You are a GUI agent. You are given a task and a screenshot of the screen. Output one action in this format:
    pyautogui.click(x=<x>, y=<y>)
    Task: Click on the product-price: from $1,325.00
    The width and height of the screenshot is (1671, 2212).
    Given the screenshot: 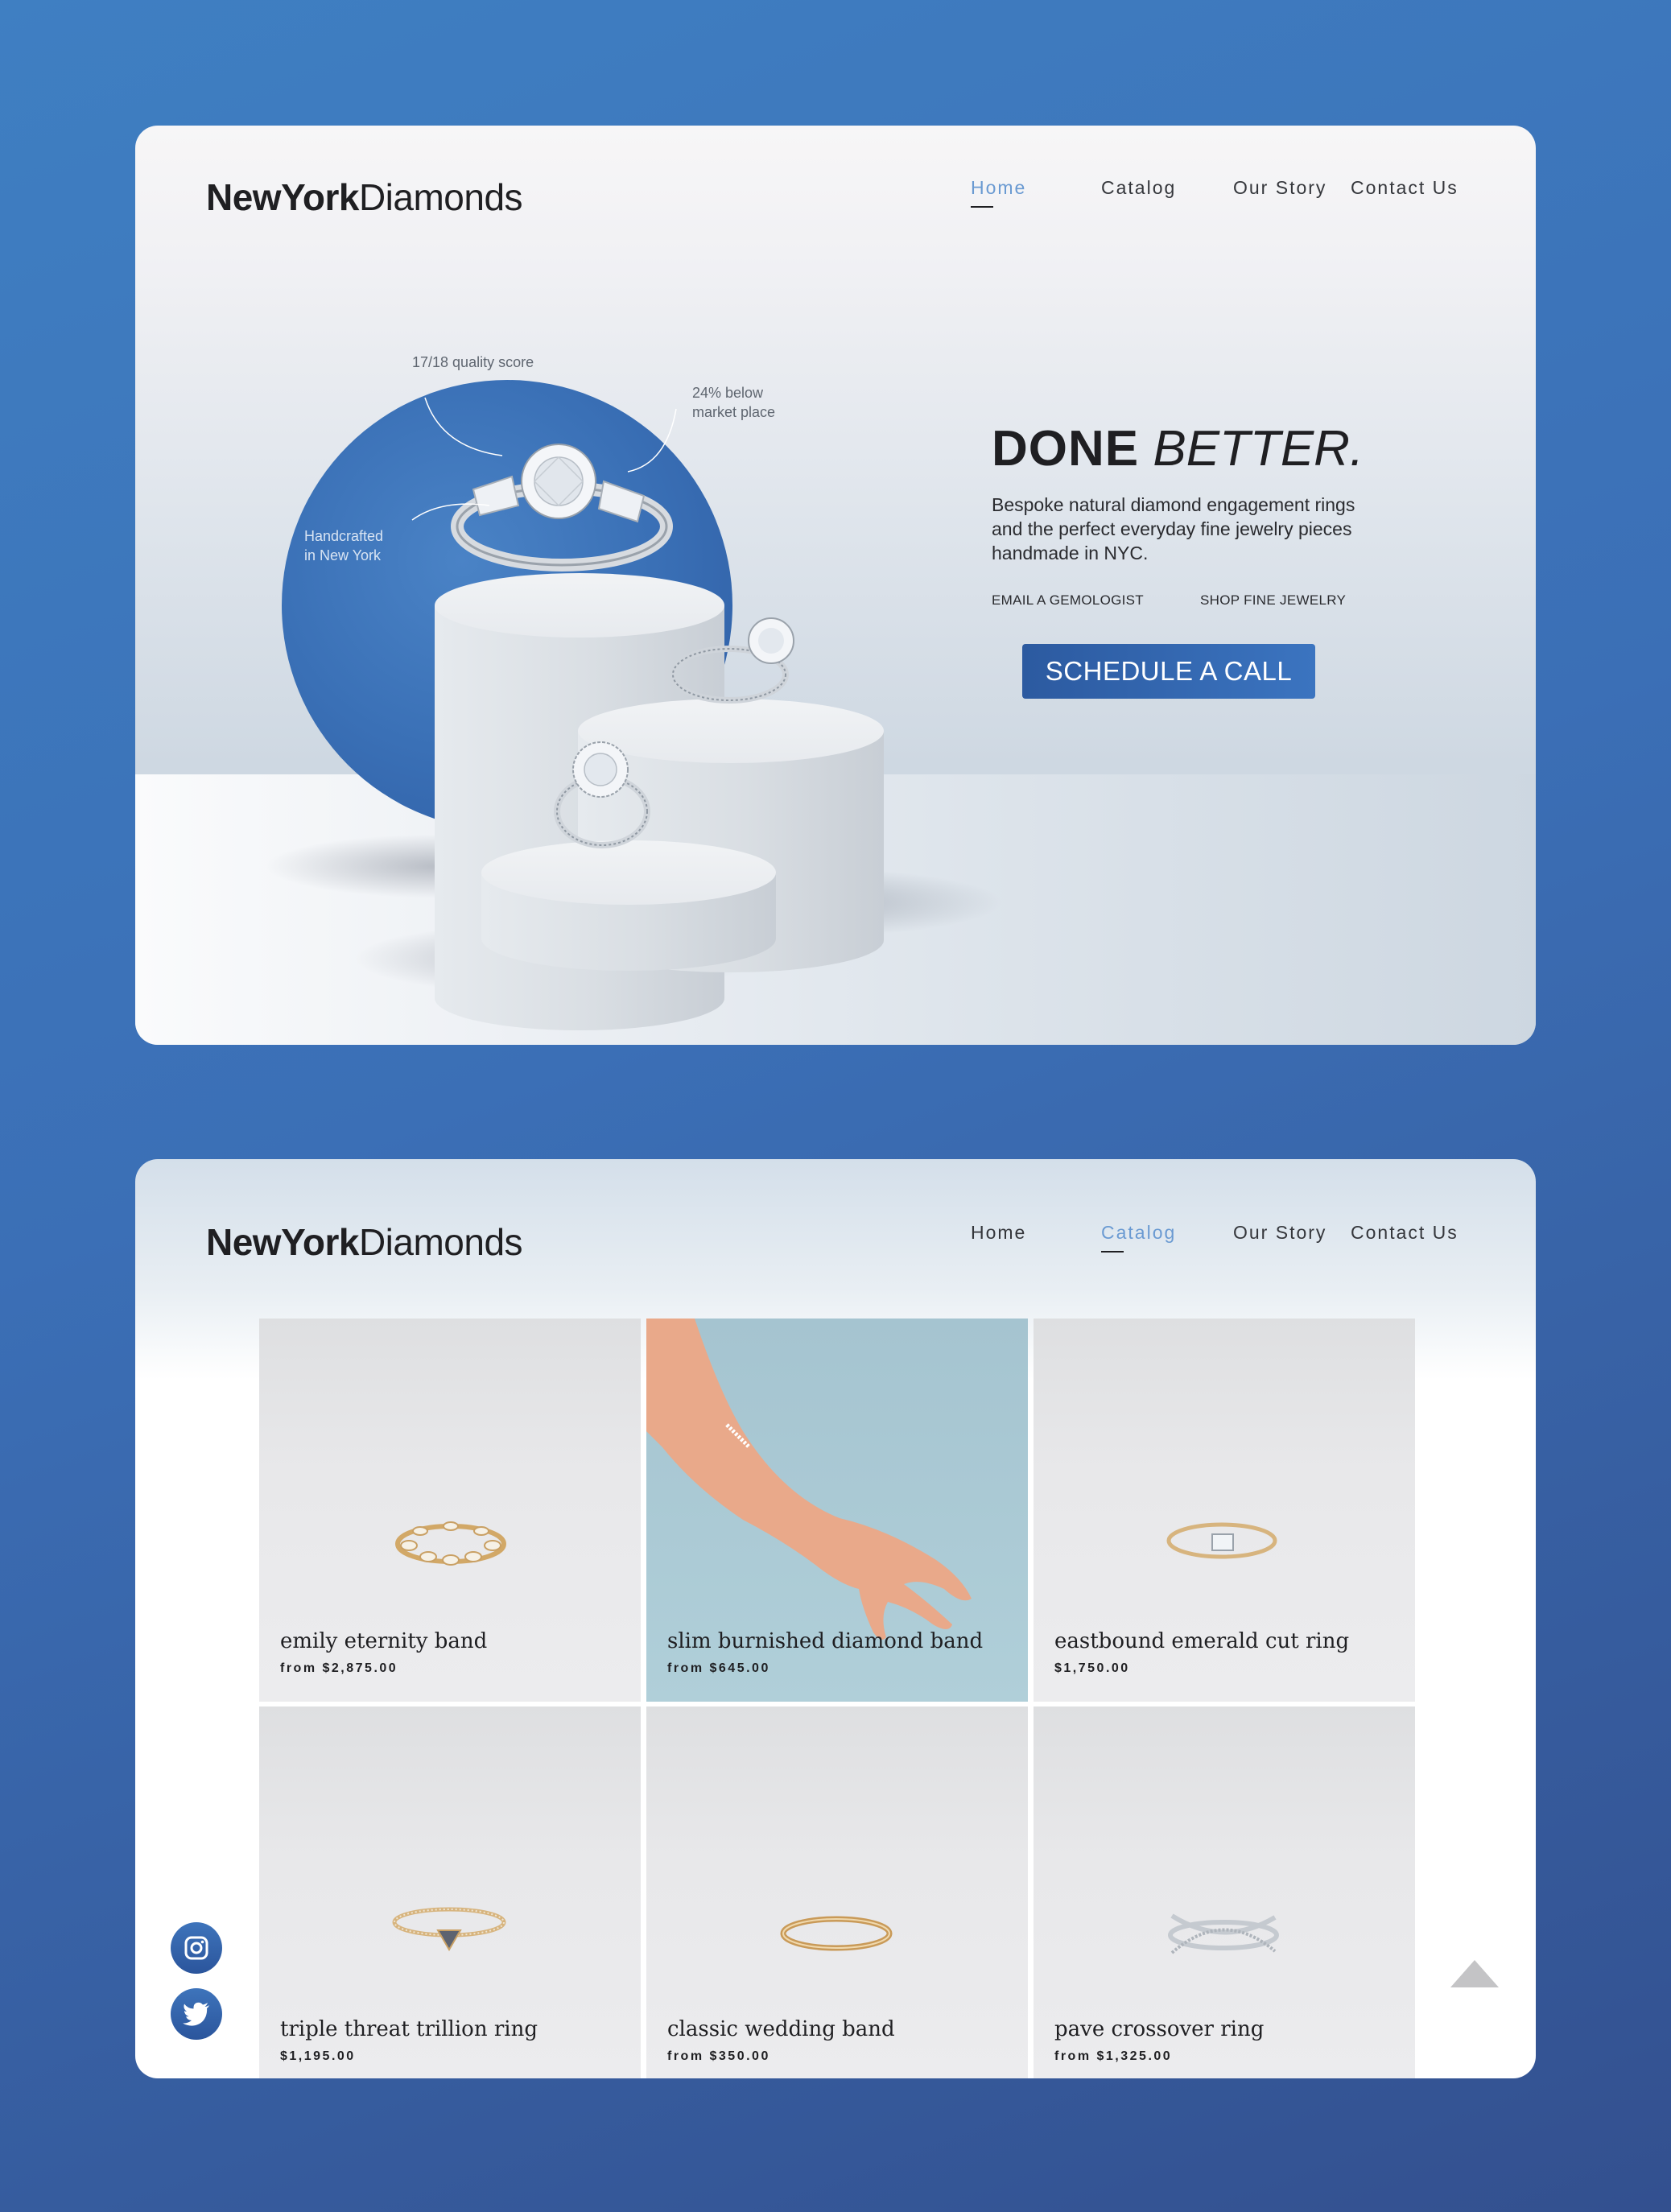 What is the action you would take?
    pyautogui.click(x=1113, y=2056)
    